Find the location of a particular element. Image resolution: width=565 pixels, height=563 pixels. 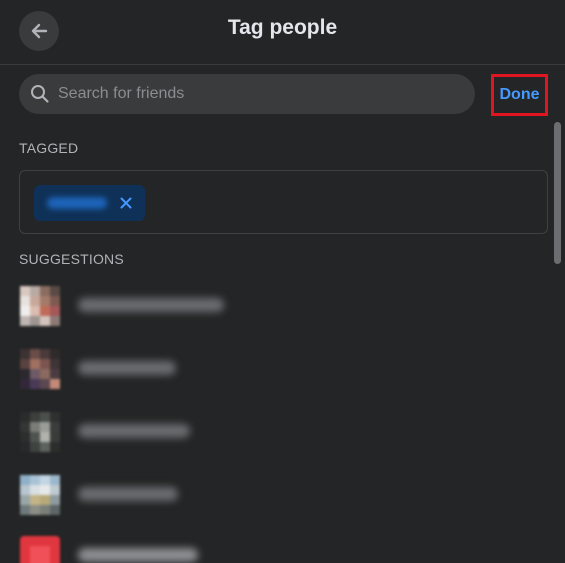

tagged-chip is located at coordinates (89, 203).